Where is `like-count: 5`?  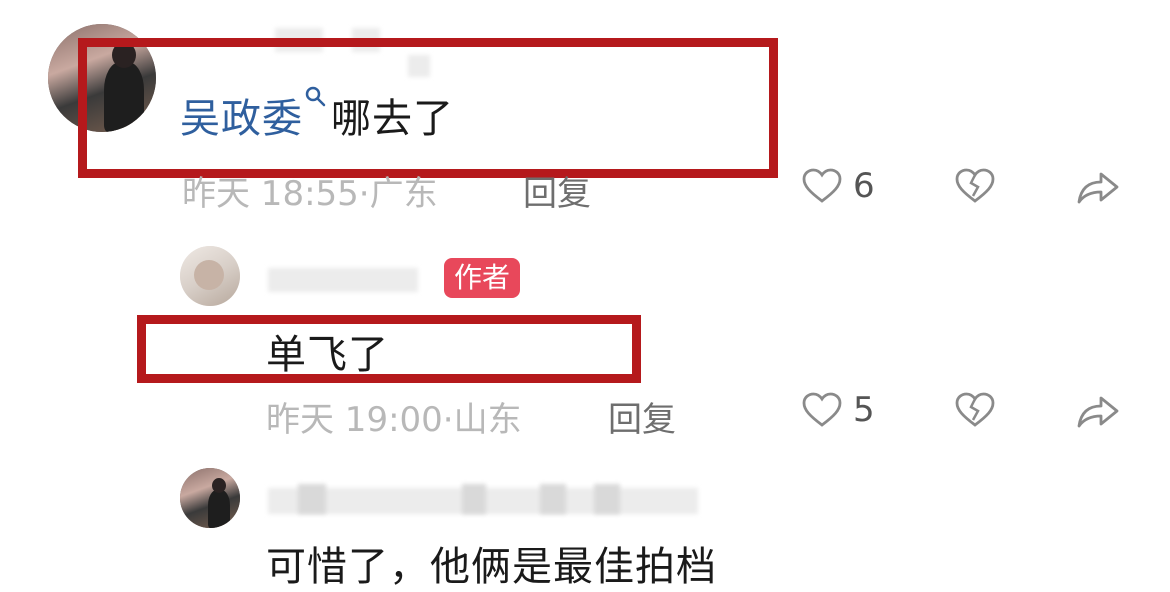 like-count: 5 is located at coordinates (864, 410).